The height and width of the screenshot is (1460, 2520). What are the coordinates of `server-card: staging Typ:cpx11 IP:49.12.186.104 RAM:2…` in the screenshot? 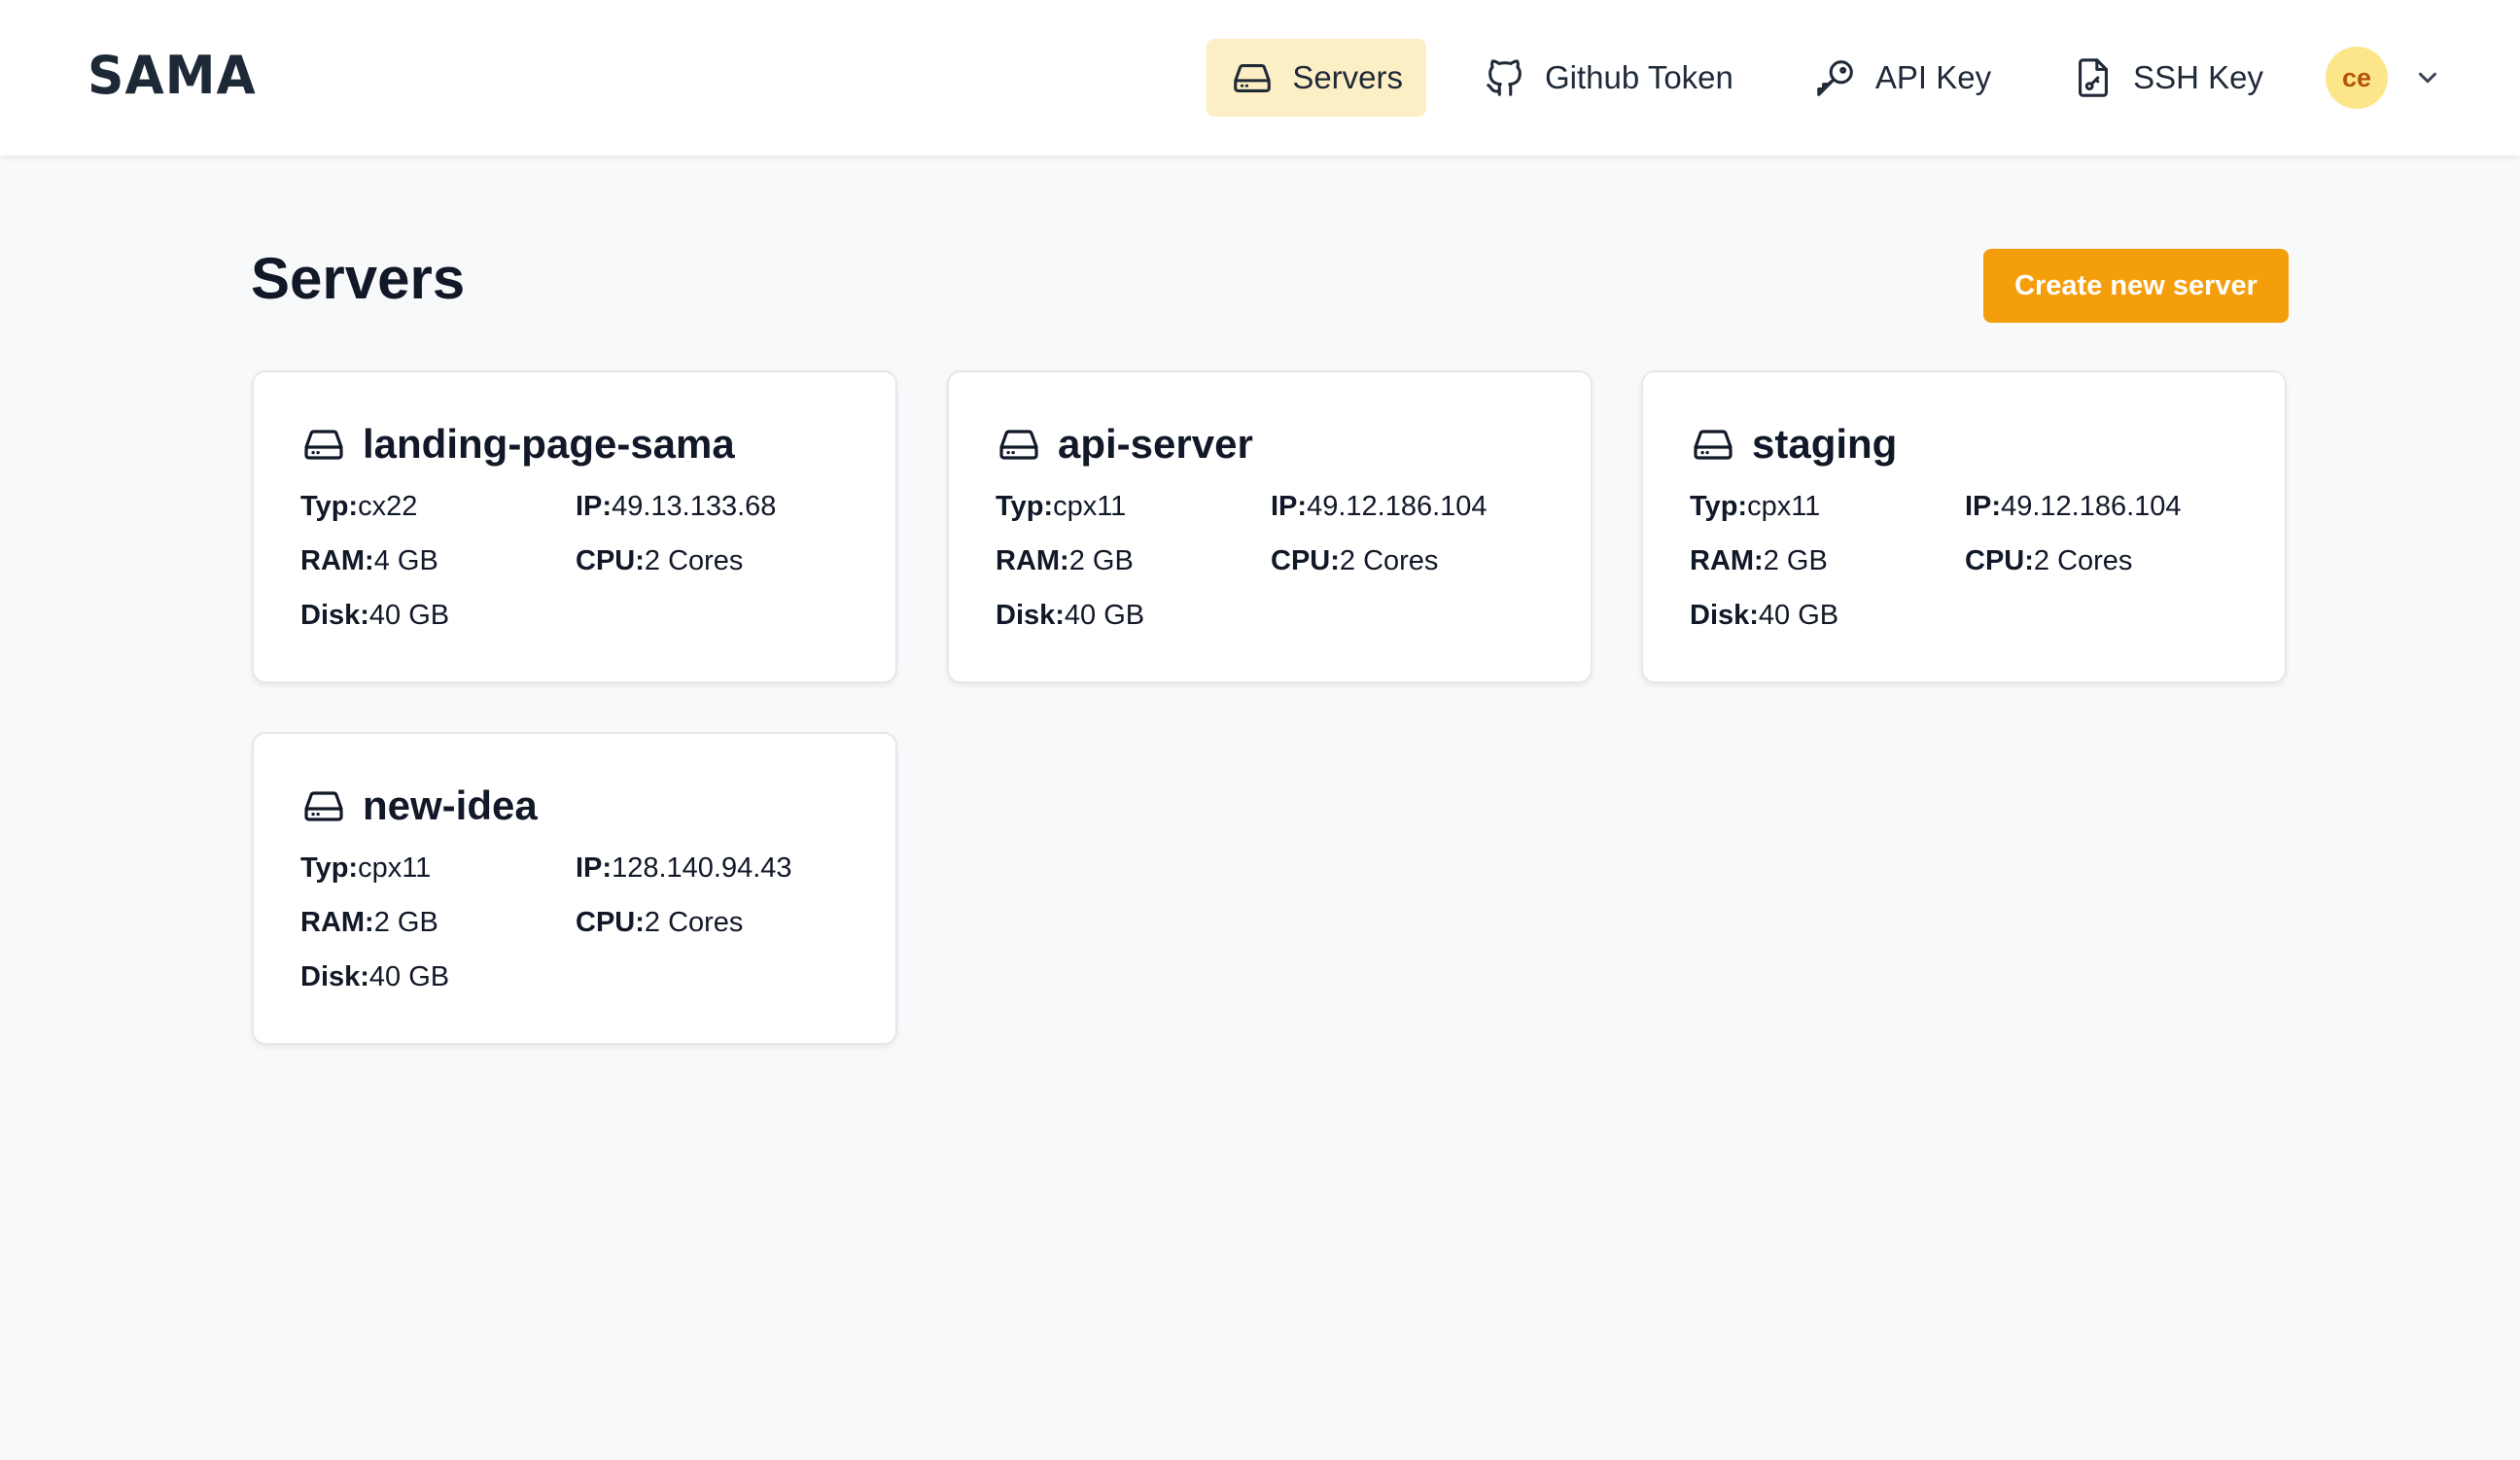 It's located at (1964, 526).